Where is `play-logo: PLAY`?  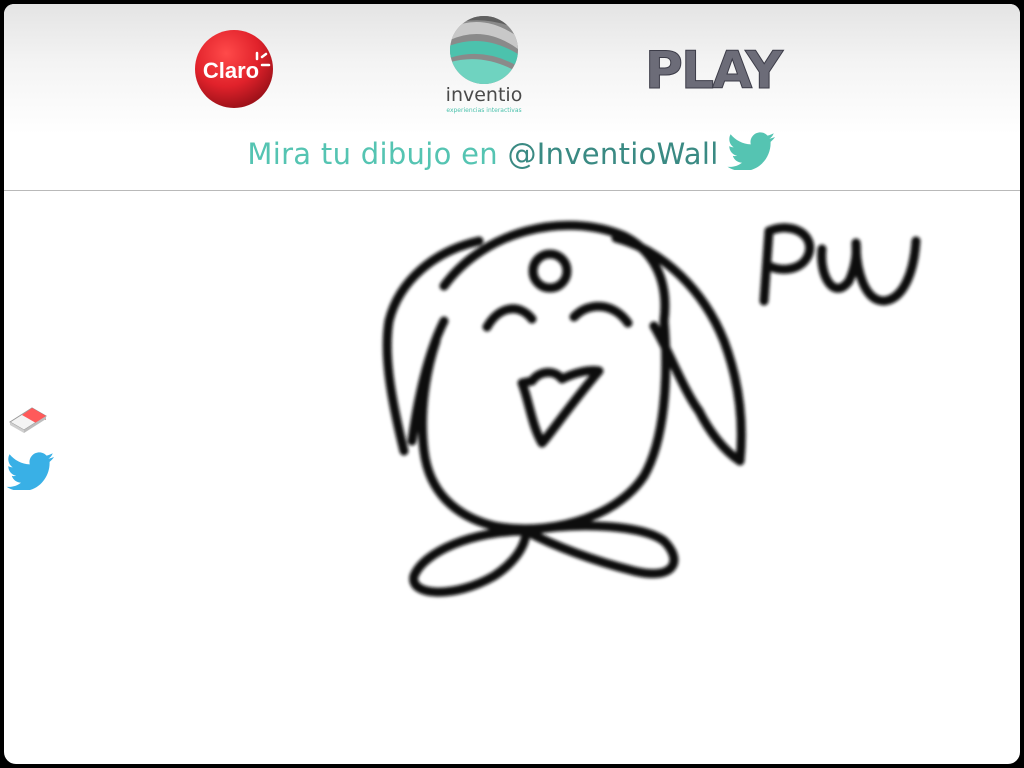
play-logo: PLAY is located at coordinates (715, 69).